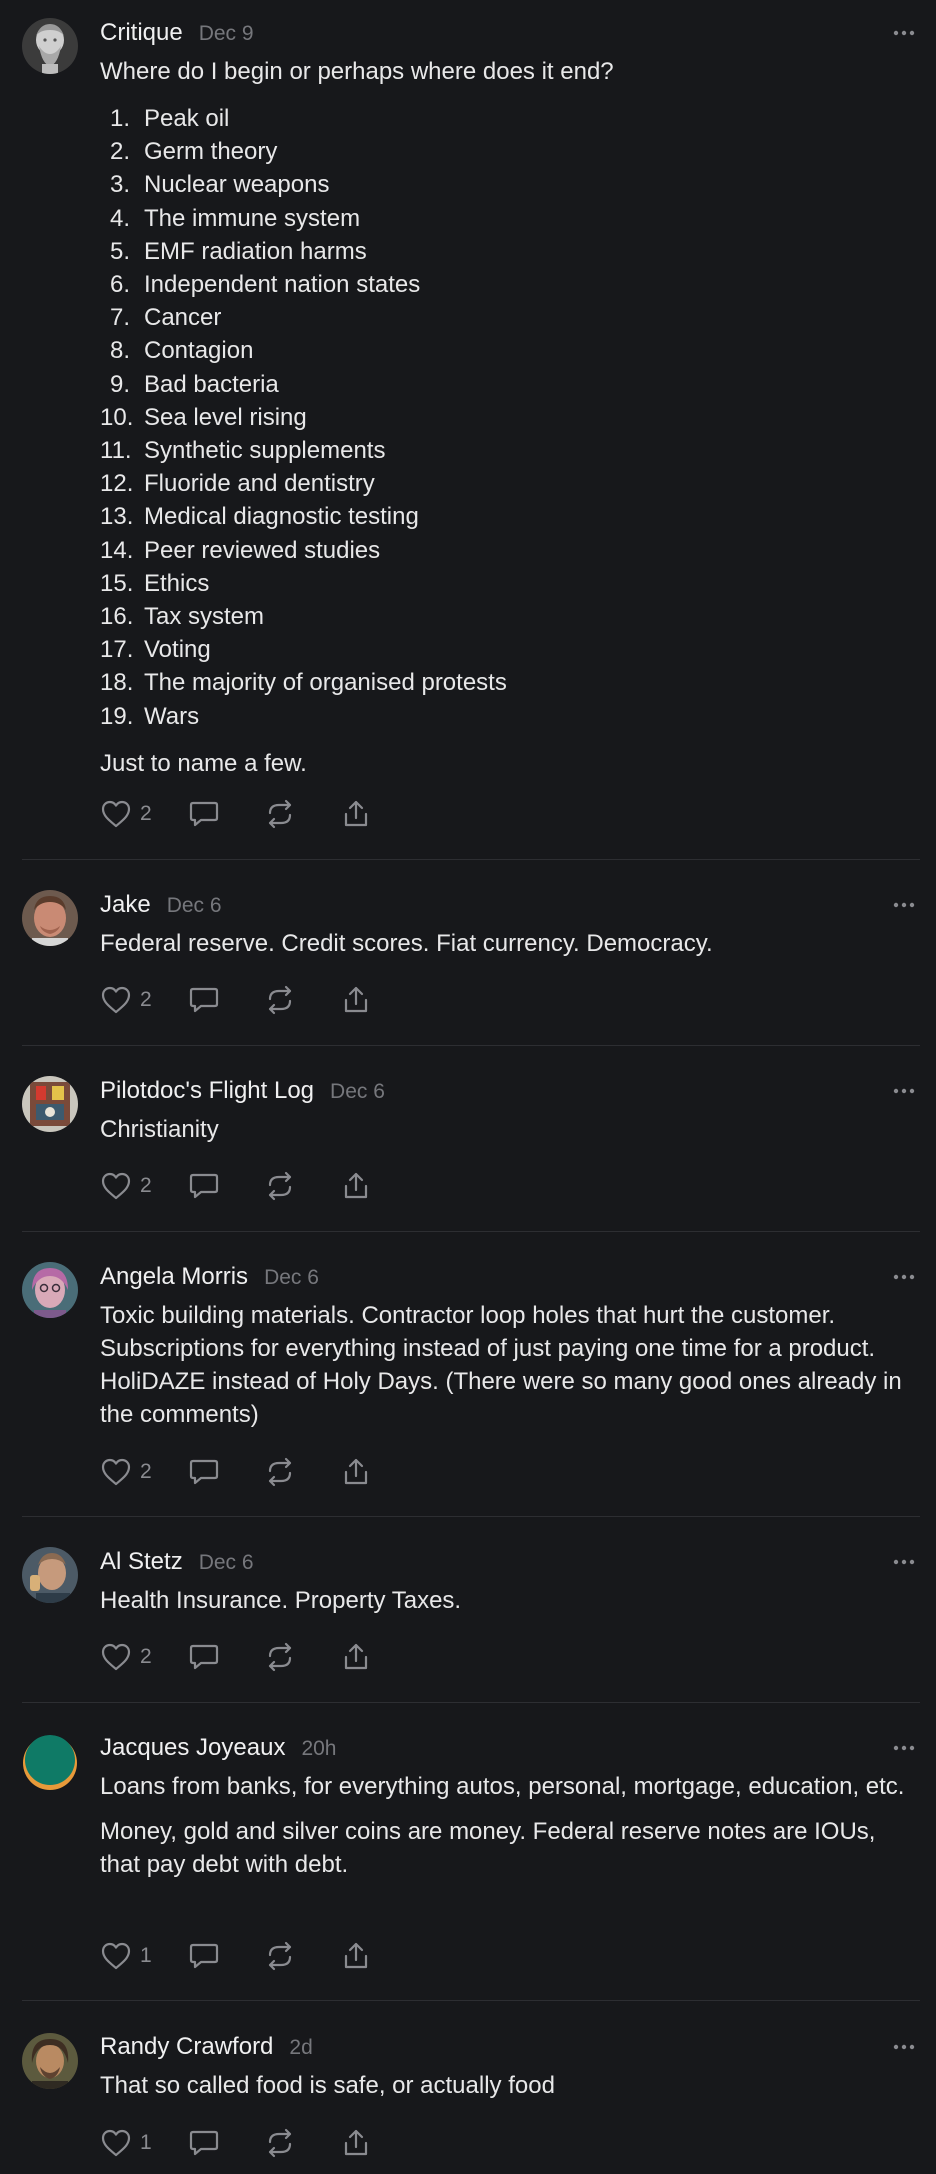  What do you see at coordinates (117, 716) in the screenshot?
I see `list-item-number: 19.` at bounding box center [117, 716].